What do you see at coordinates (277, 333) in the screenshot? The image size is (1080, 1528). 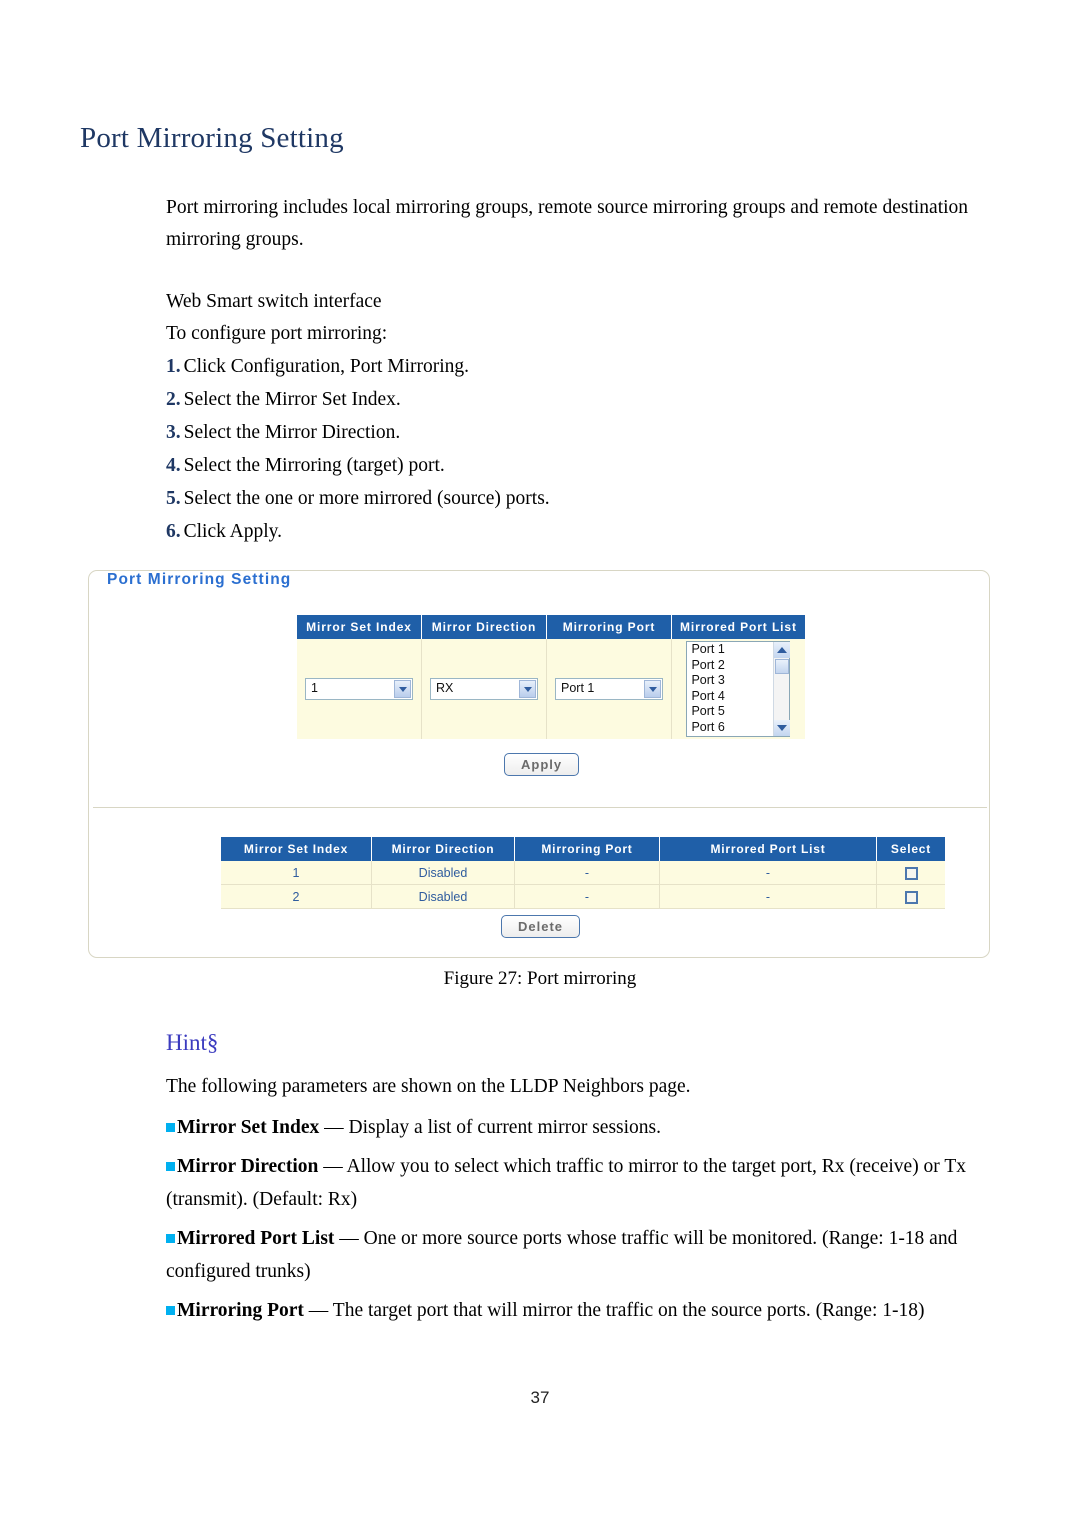 I see `instruction-lead: To configure port mirroring:` at bounding box center [277, 333].